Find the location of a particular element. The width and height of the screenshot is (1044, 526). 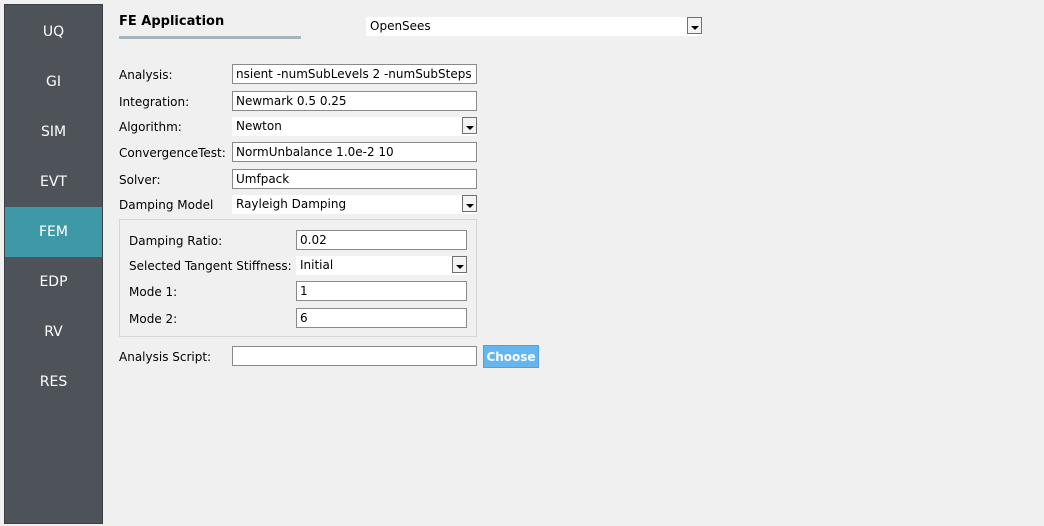

algorithm-label: Algorithm: is located at coordinates (150, 127).